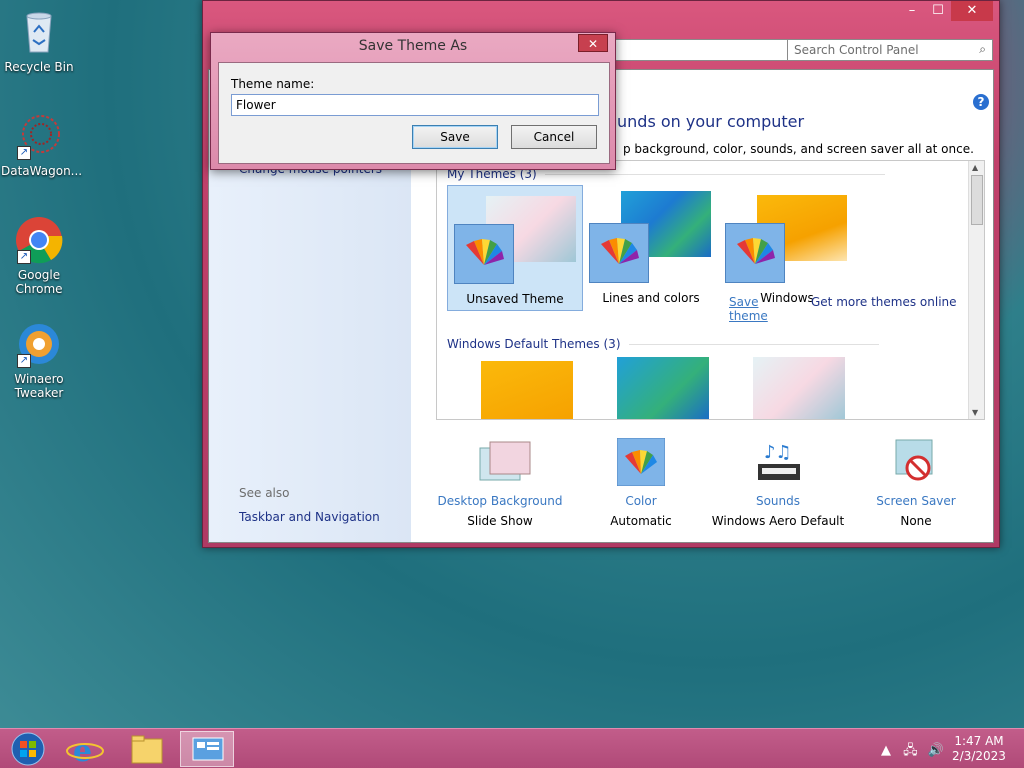 The width and height of the screenshot is (1024, 768). I want to click on taskbar-internet-explorer: e, so click(87, 749).